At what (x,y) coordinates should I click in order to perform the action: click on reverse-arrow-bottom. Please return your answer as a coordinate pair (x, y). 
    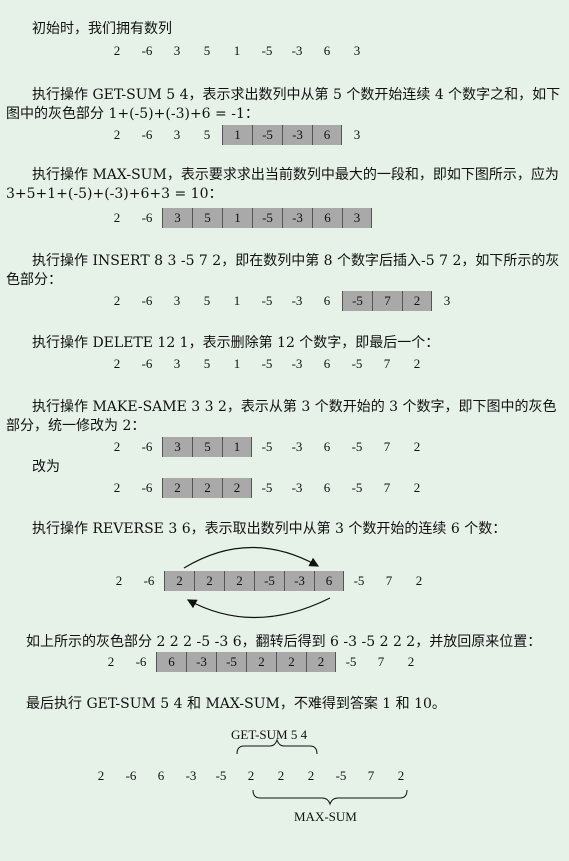
    Looking at the image, I should click on (258, 608).